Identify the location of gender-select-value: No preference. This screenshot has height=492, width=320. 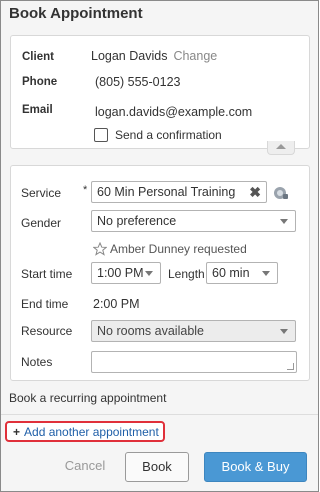
(137, 221).